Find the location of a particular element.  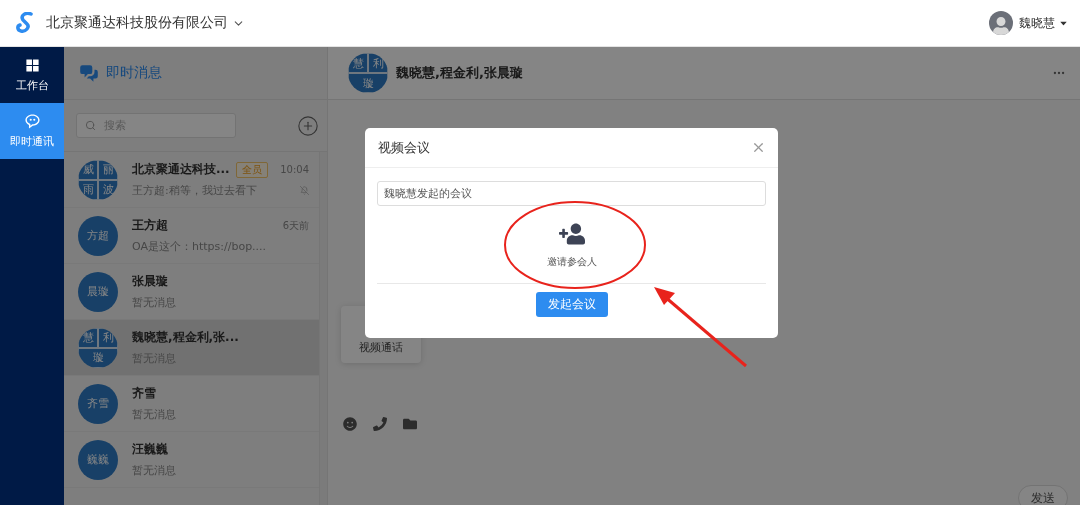

close-icon is located at coordinates (758, 147).